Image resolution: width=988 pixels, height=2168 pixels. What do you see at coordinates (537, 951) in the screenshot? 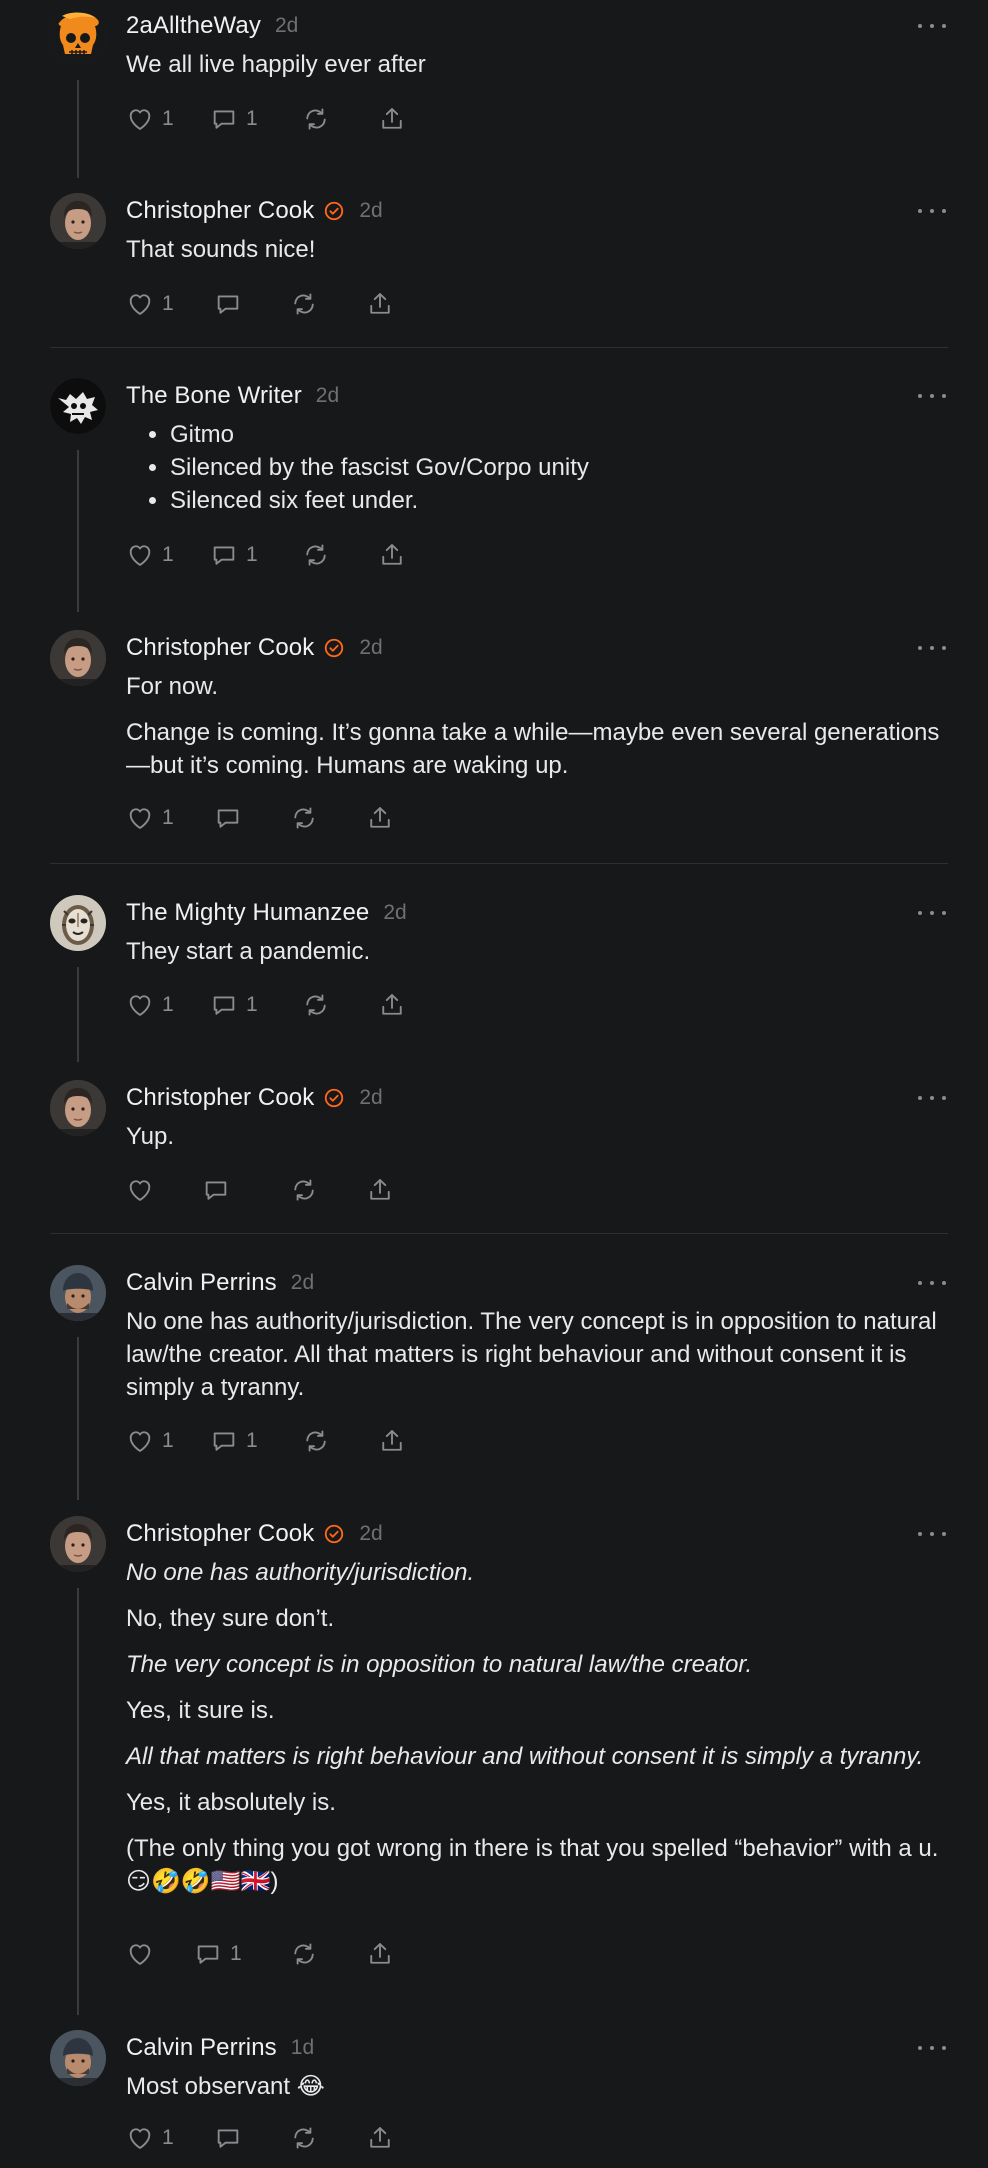
I see `comment-body: They start a pandemic.` at bounding box center [537, 951].